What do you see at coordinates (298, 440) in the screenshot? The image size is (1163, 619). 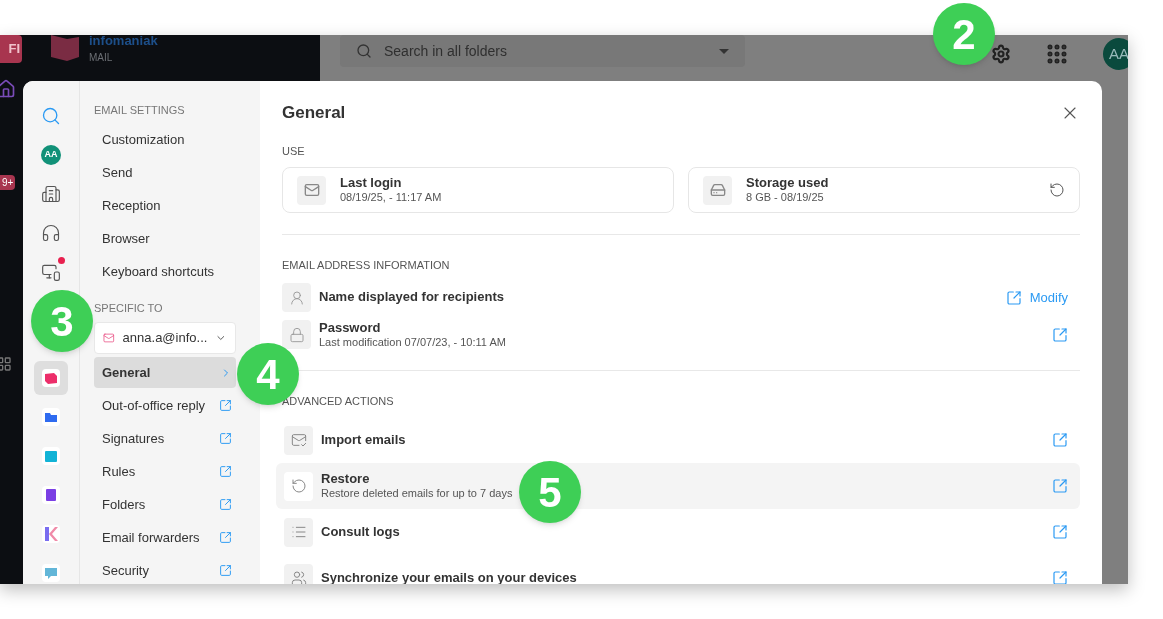 I see `mail-check-icon` at bounding box center [298, 440].